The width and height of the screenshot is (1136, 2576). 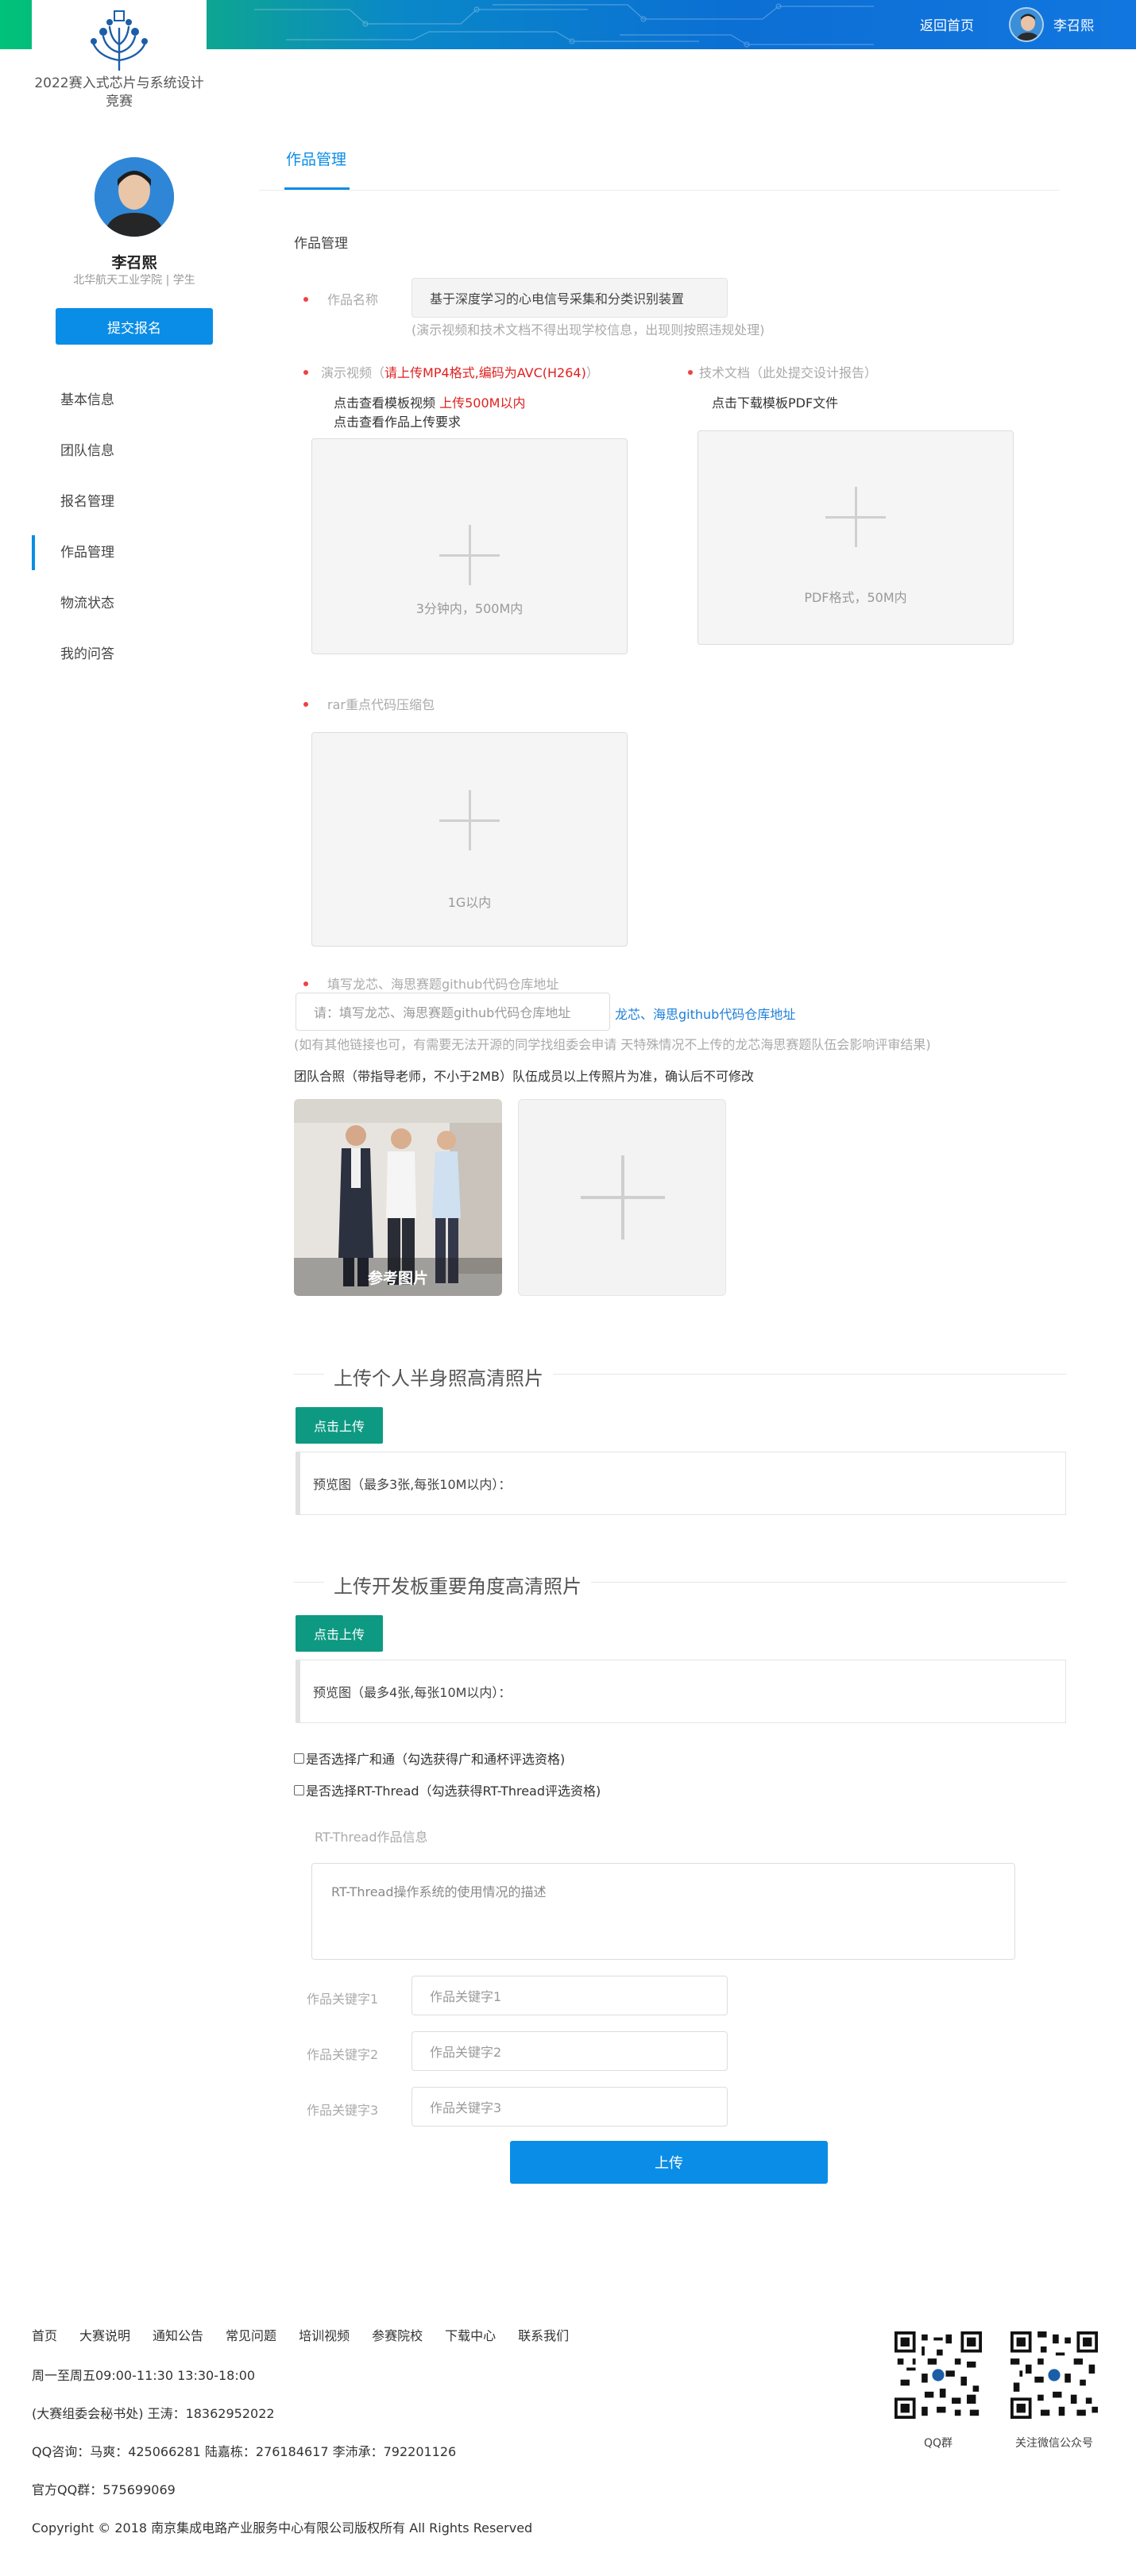 I want to click on half-body-section-heading: 上传个人半身照高清照片, so click(x=680, y=1374).